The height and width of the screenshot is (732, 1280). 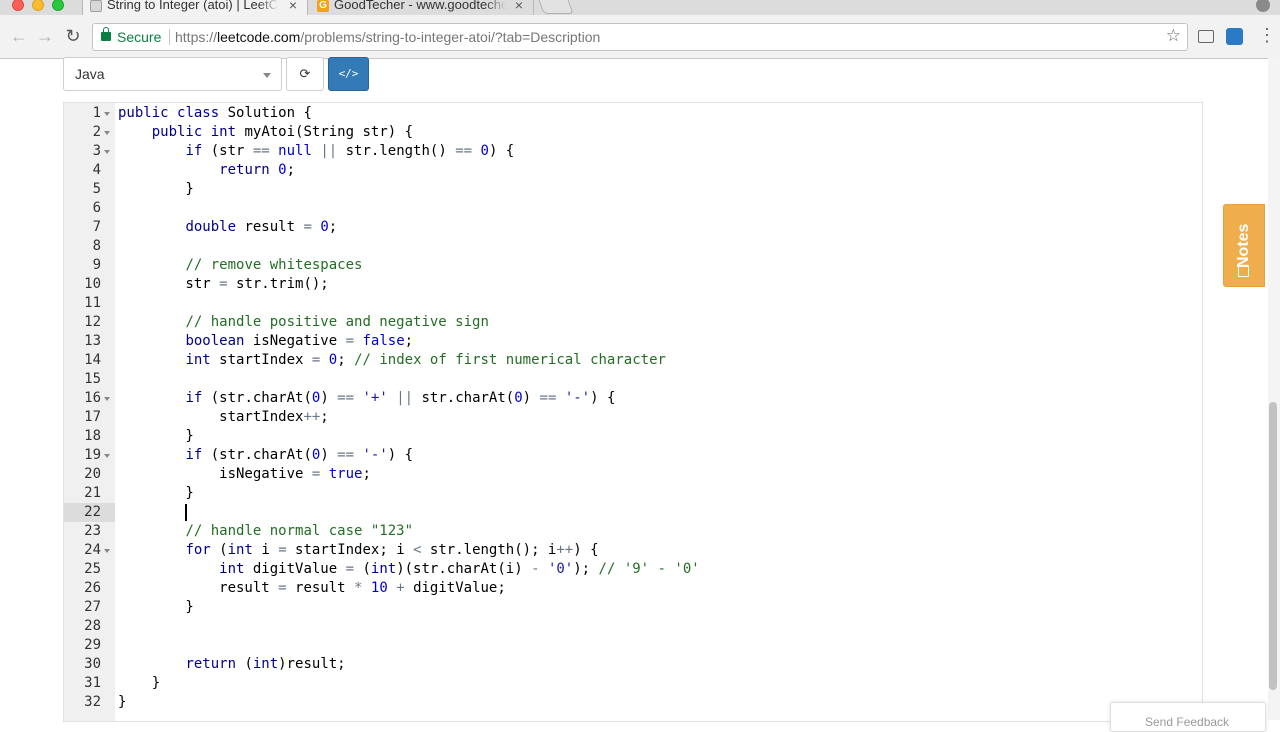 I want to click on code-text: str = str.trim();, so click(x=223, y=284).